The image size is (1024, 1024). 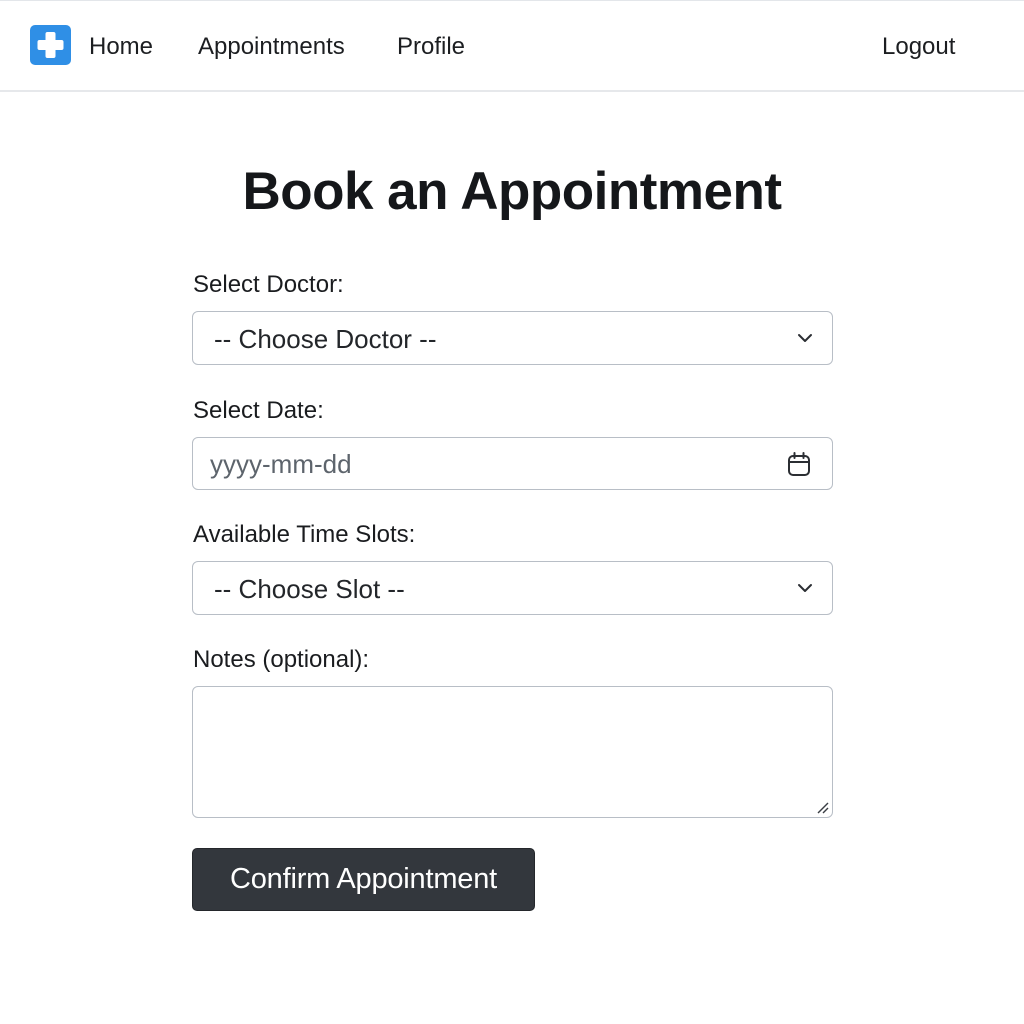 What do you see at coordinates (363, 879) in the screenshot?
I see `confirm-appointment-button: Confirm Appointment` at bounding box center [363, 879].